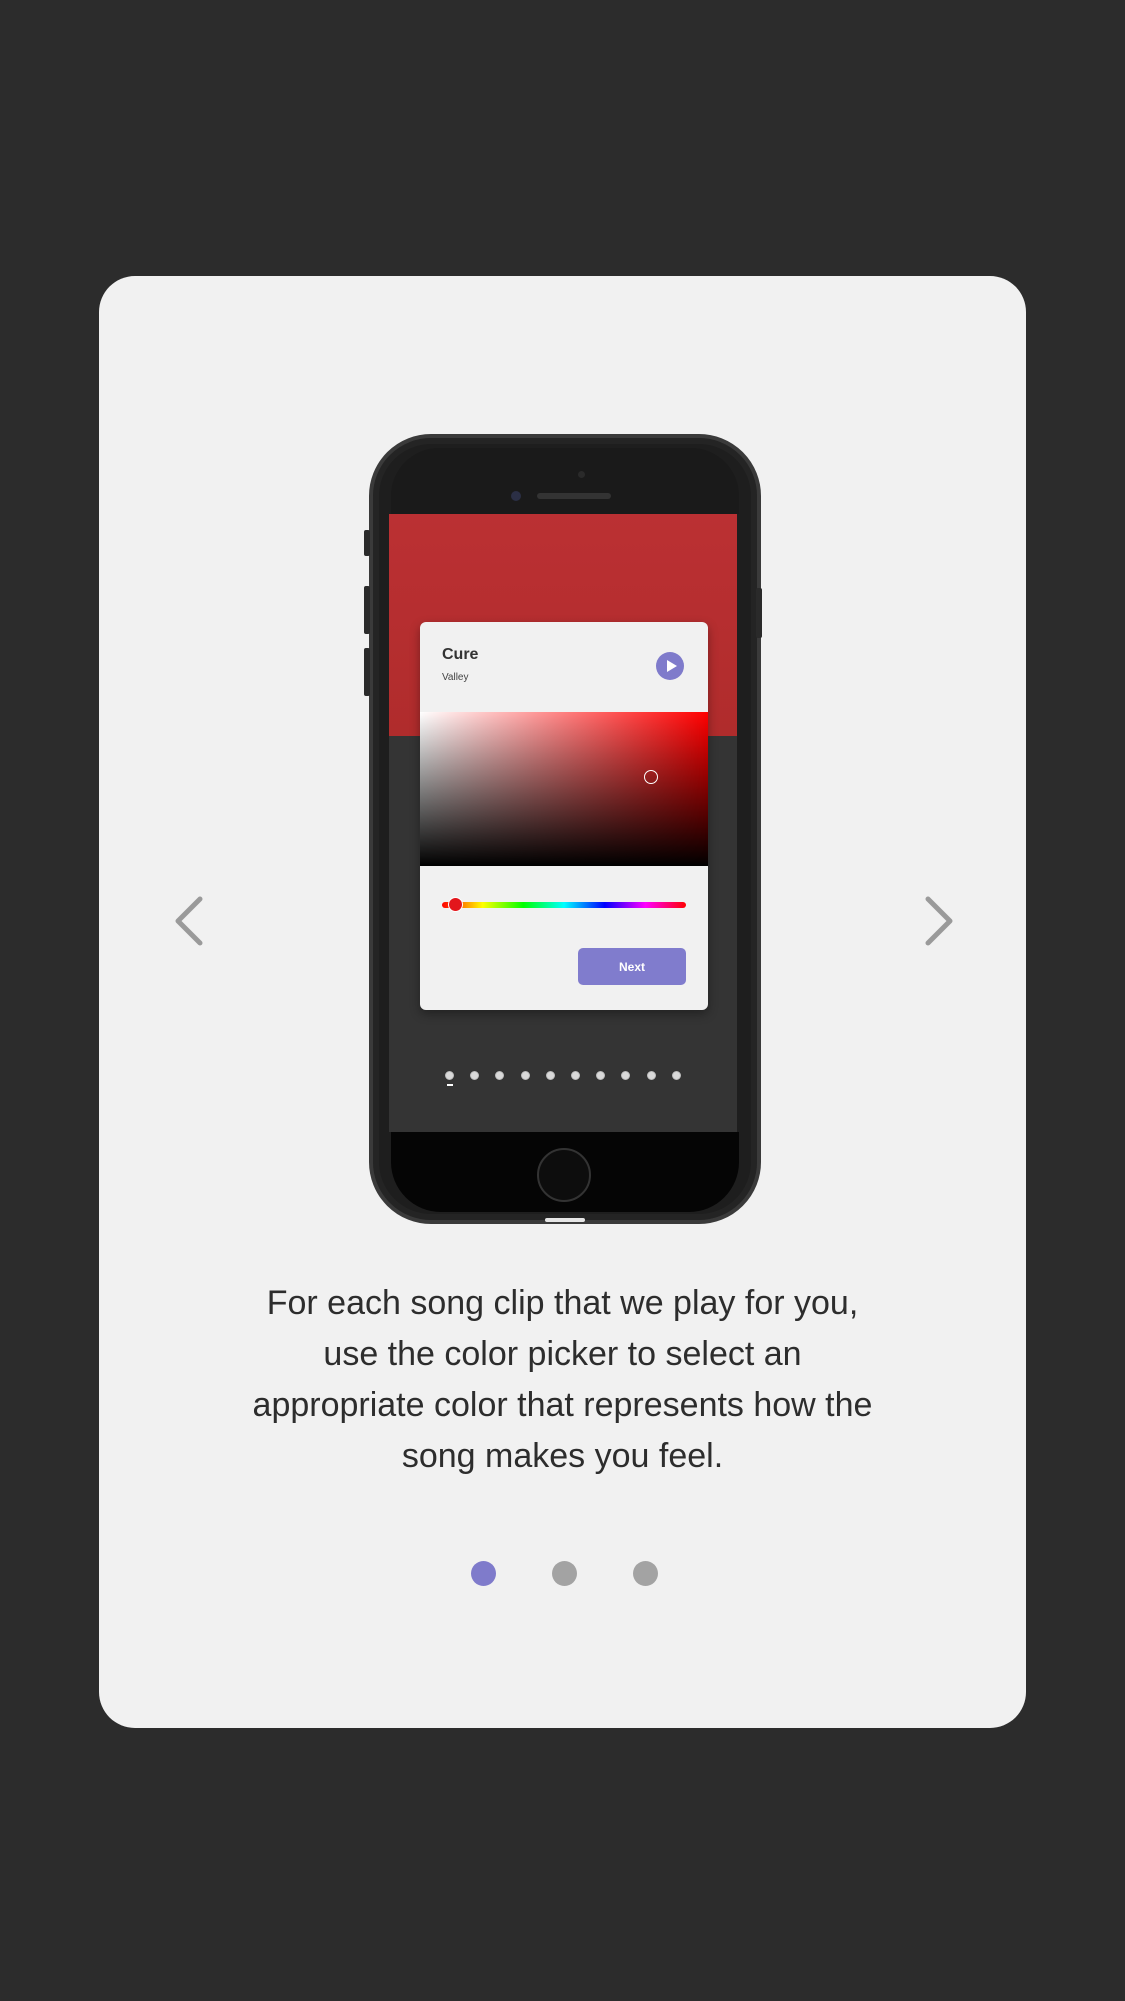 The image size is (1125, 2001). Describe the element at coordinates (565, 1220) in the screenshot. I see `charging-port` at that location.